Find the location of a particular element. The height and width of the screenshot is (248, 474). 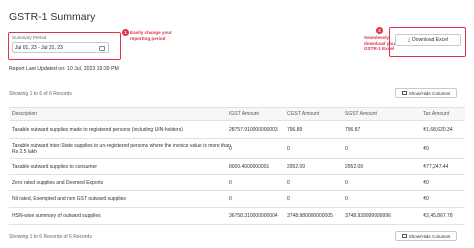

cell-tax: ₹2,45,867.78 is located at coordinates (438, 216).